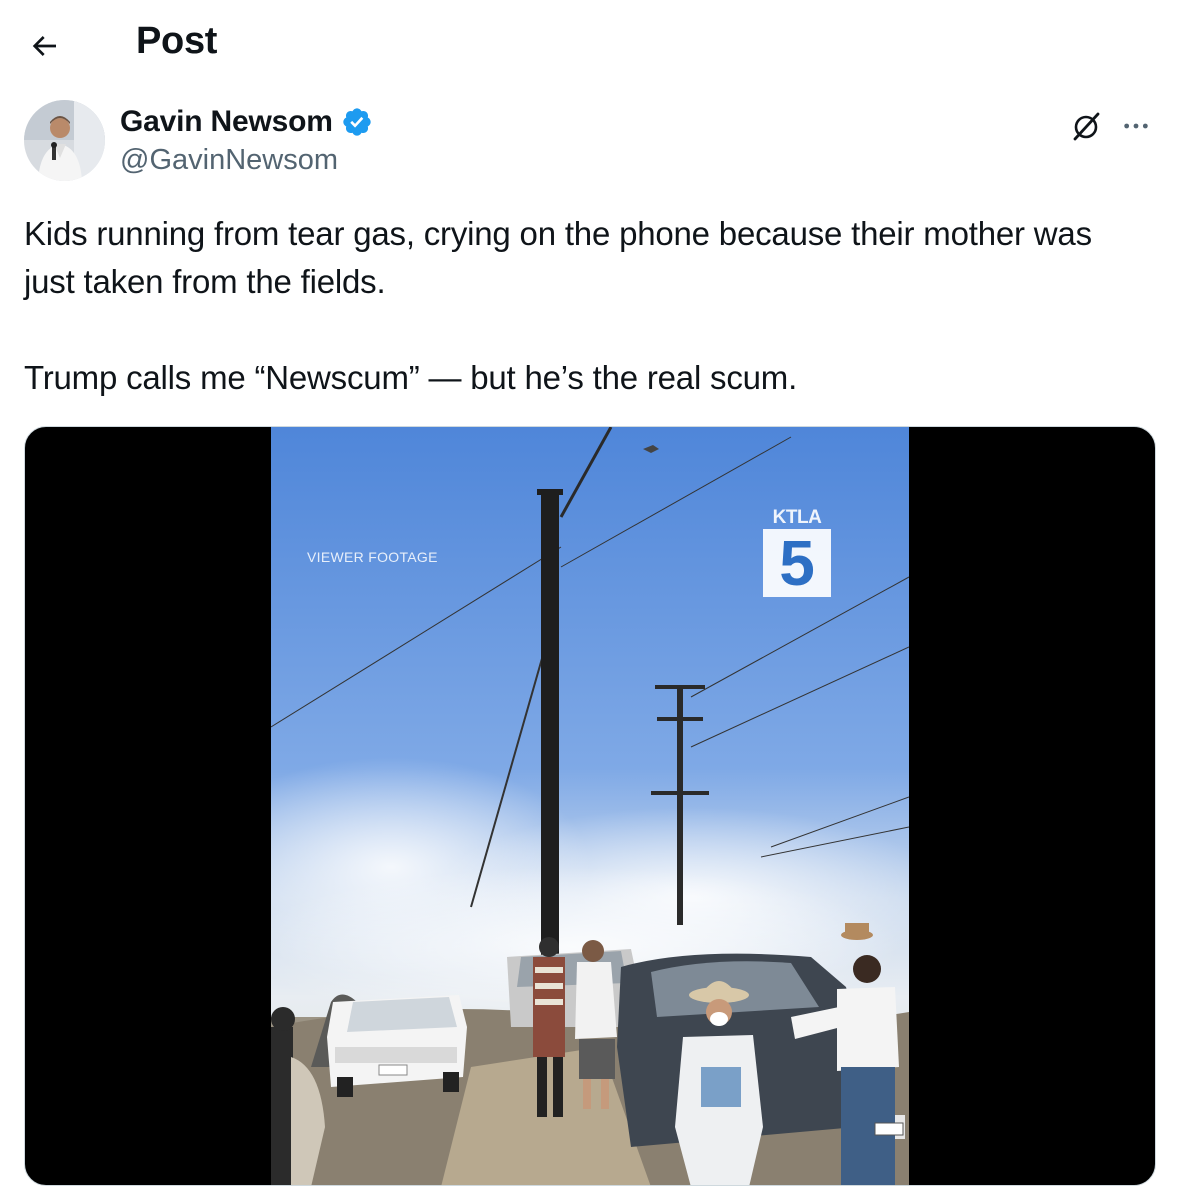  I want to click on profile-photo, so click(64, 140).